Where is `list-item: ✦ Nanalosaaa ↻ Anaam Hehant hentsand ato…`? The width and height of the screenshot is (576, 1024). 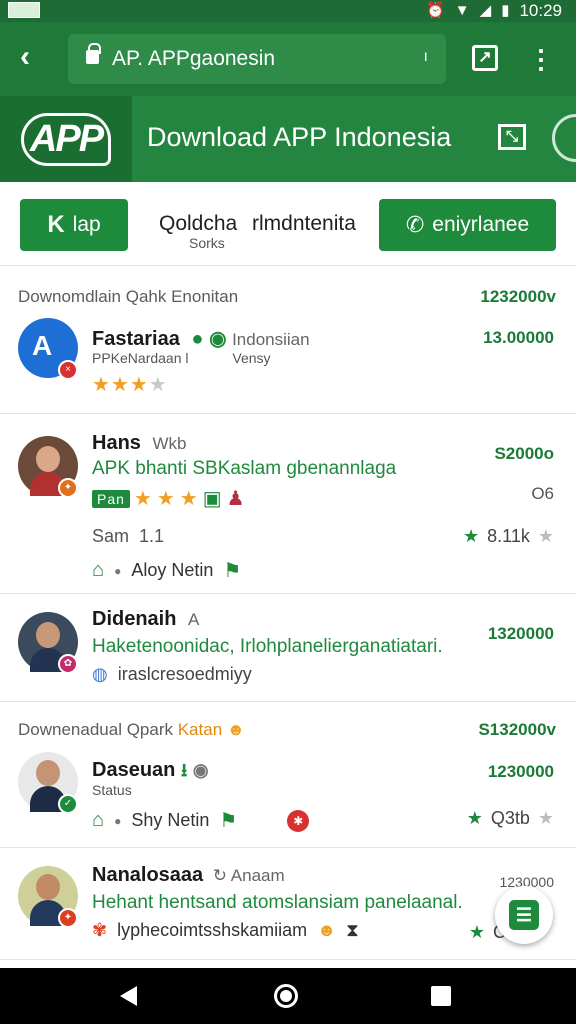
list-item: ✦ Nanalosaaa ↻ Anaam Hehant hentsand ato… is located at coordinates (288, 904).